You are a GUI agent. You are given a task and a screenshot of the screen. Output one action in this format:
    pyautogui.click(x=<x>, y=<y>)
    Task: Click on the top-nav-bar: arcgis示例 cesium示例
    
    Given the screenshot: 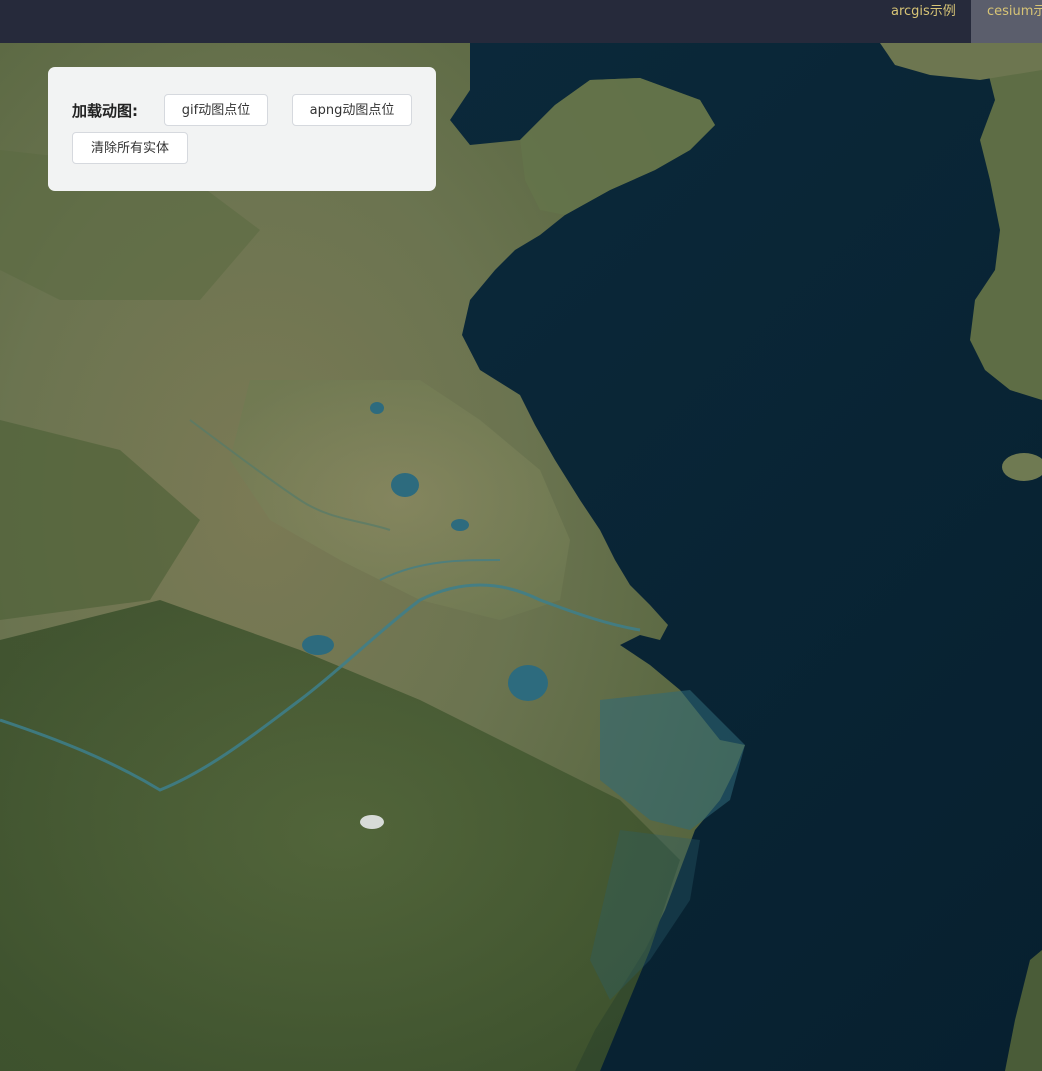 What is the action you would take?
    pyautogui.click(x=521, y=21)
    